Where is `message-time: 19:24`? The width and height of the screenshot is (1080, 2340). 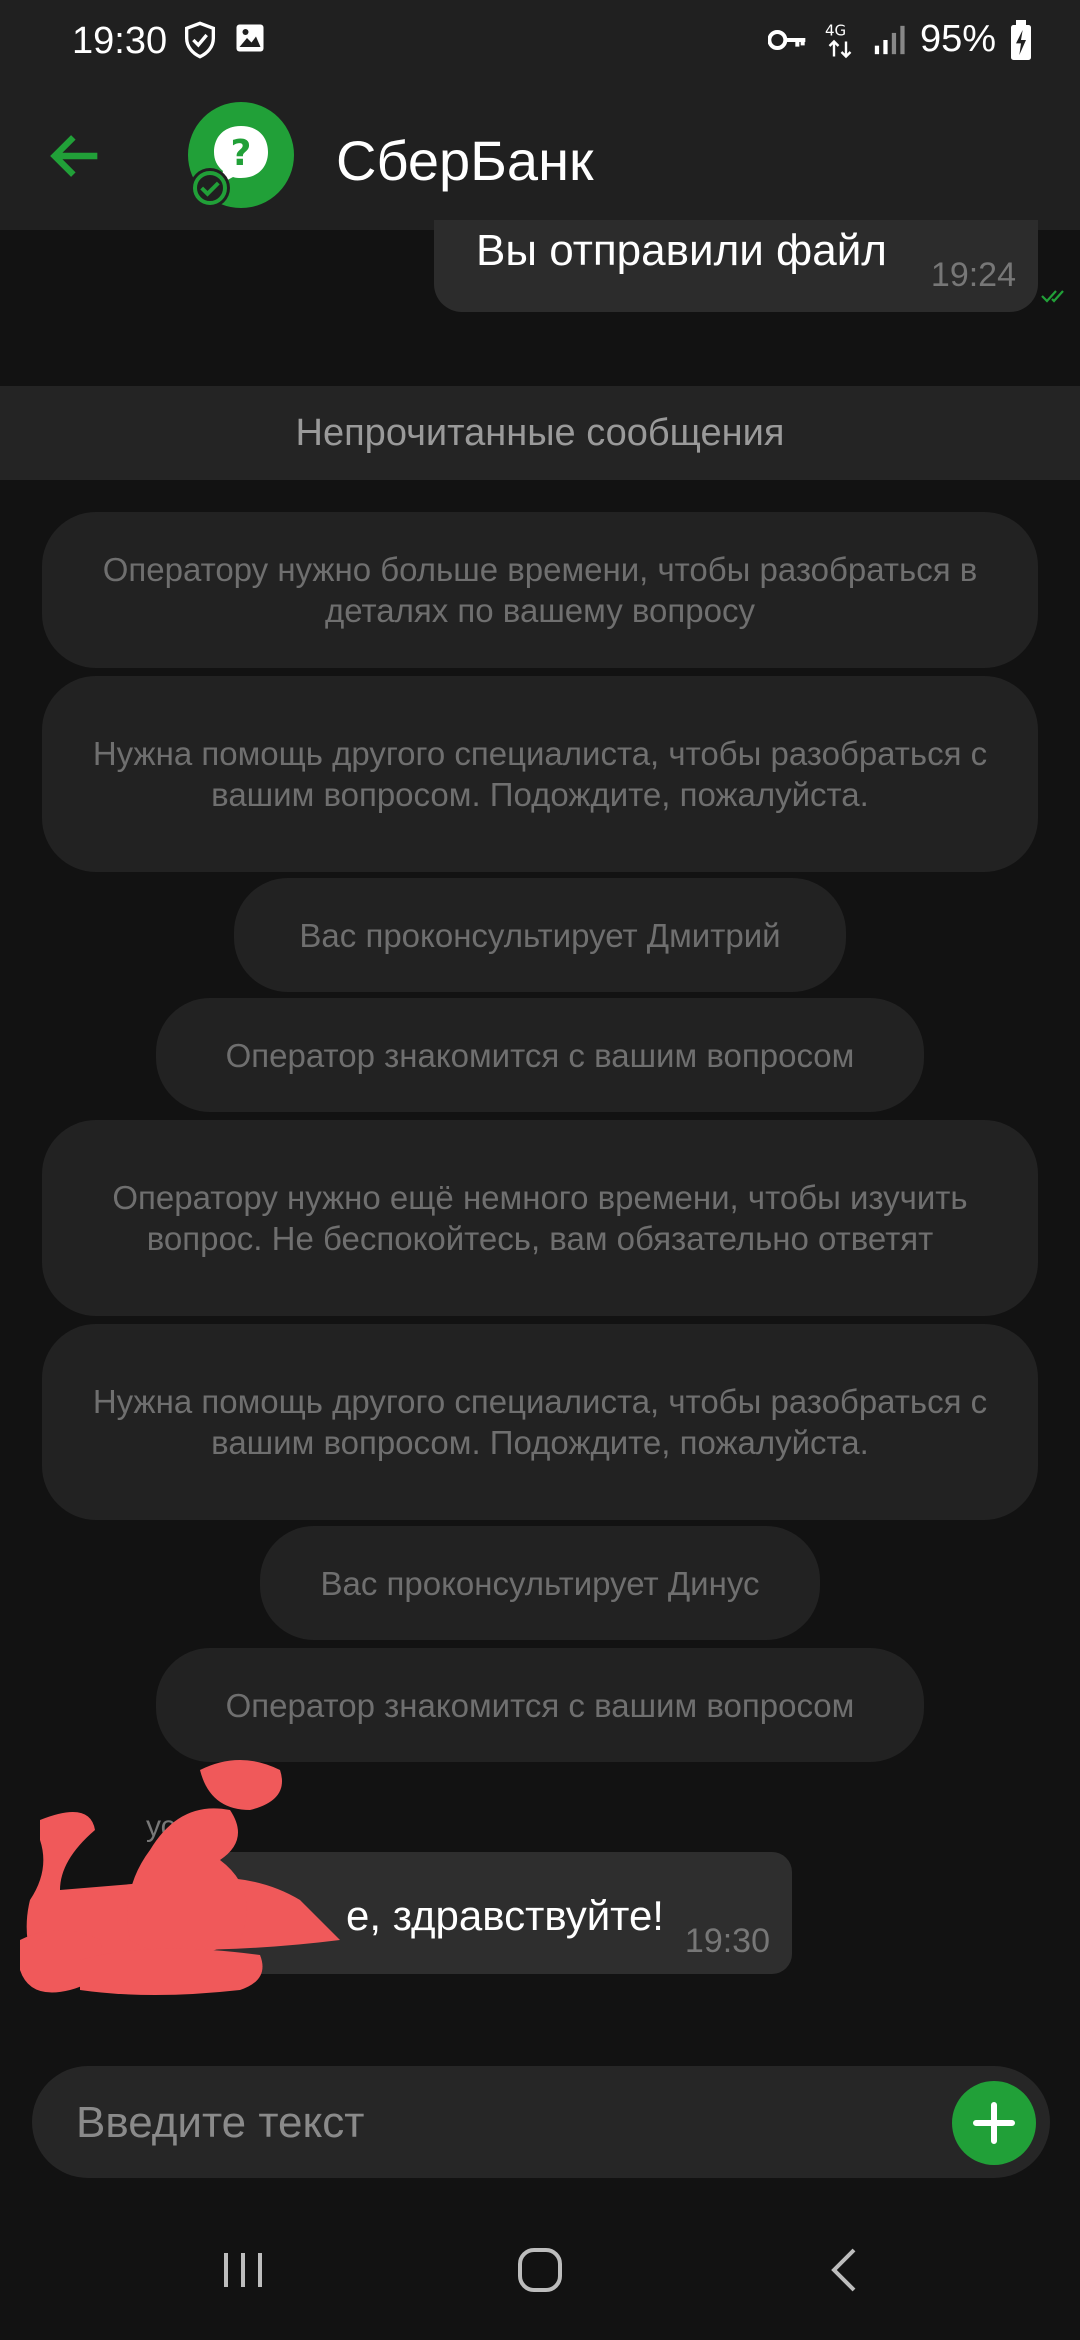
message-time: 19:24 is located at coordinates (973, 275).